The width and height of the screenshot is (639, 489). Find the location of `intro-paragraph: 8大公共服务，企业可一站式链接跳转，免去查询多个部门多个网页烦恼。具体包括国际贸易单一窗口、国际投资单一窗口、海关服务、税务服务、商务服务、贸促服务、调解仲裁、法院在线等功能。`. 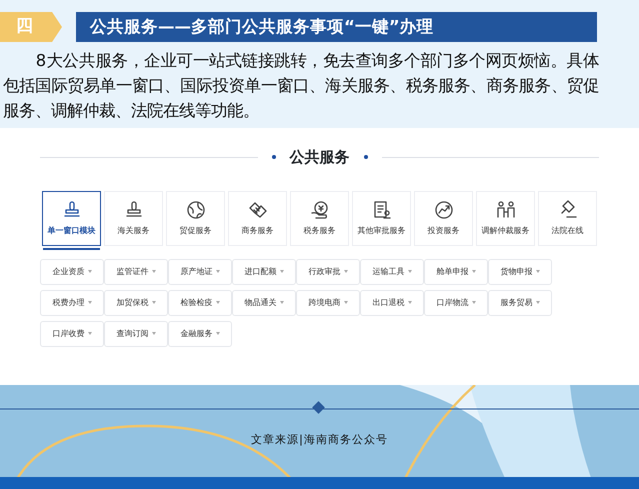

intro-paragraph: 8大公共服务，企业可一站式链接跳转，免去查询多个部门多个网页烦恼。具体包括国际贸易单一窗口、国际投资单一窗口、海关服务、税务服务、商务服务、贸促服务、调解仲裁、法院在线等功能。 is located at coordinates (301, 86).